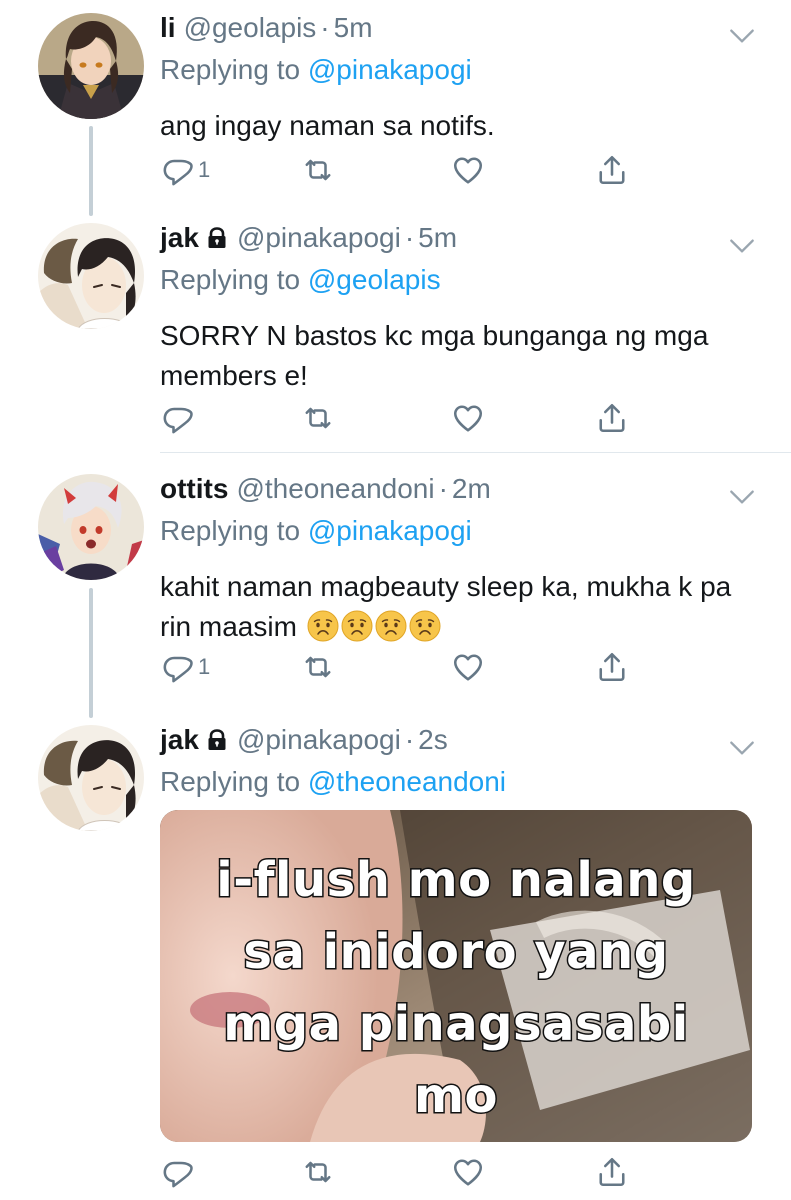 The image size is (791, 1200). Describe the element at coordinates (168, 27) in the screenshot. I see `display-name: li` at that location.